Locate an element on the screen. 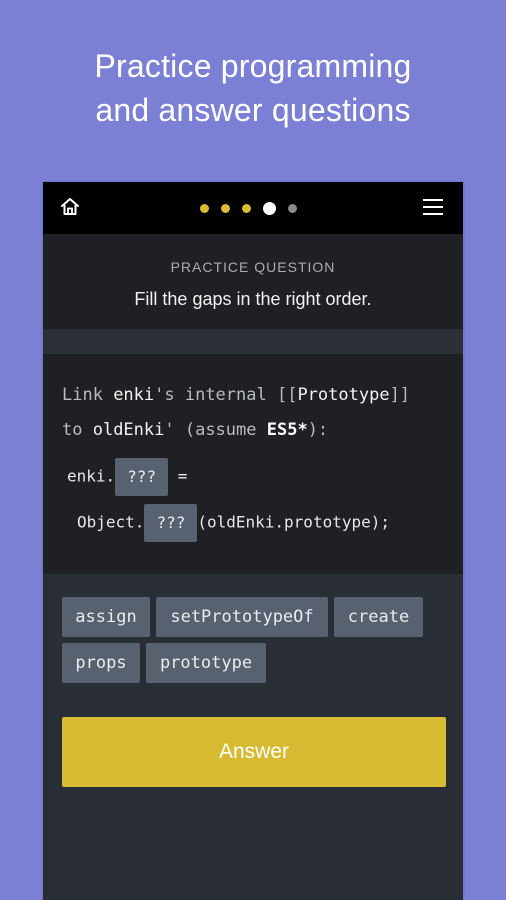  headline-line-2: and answer questions is located at coordinates (253, 110).